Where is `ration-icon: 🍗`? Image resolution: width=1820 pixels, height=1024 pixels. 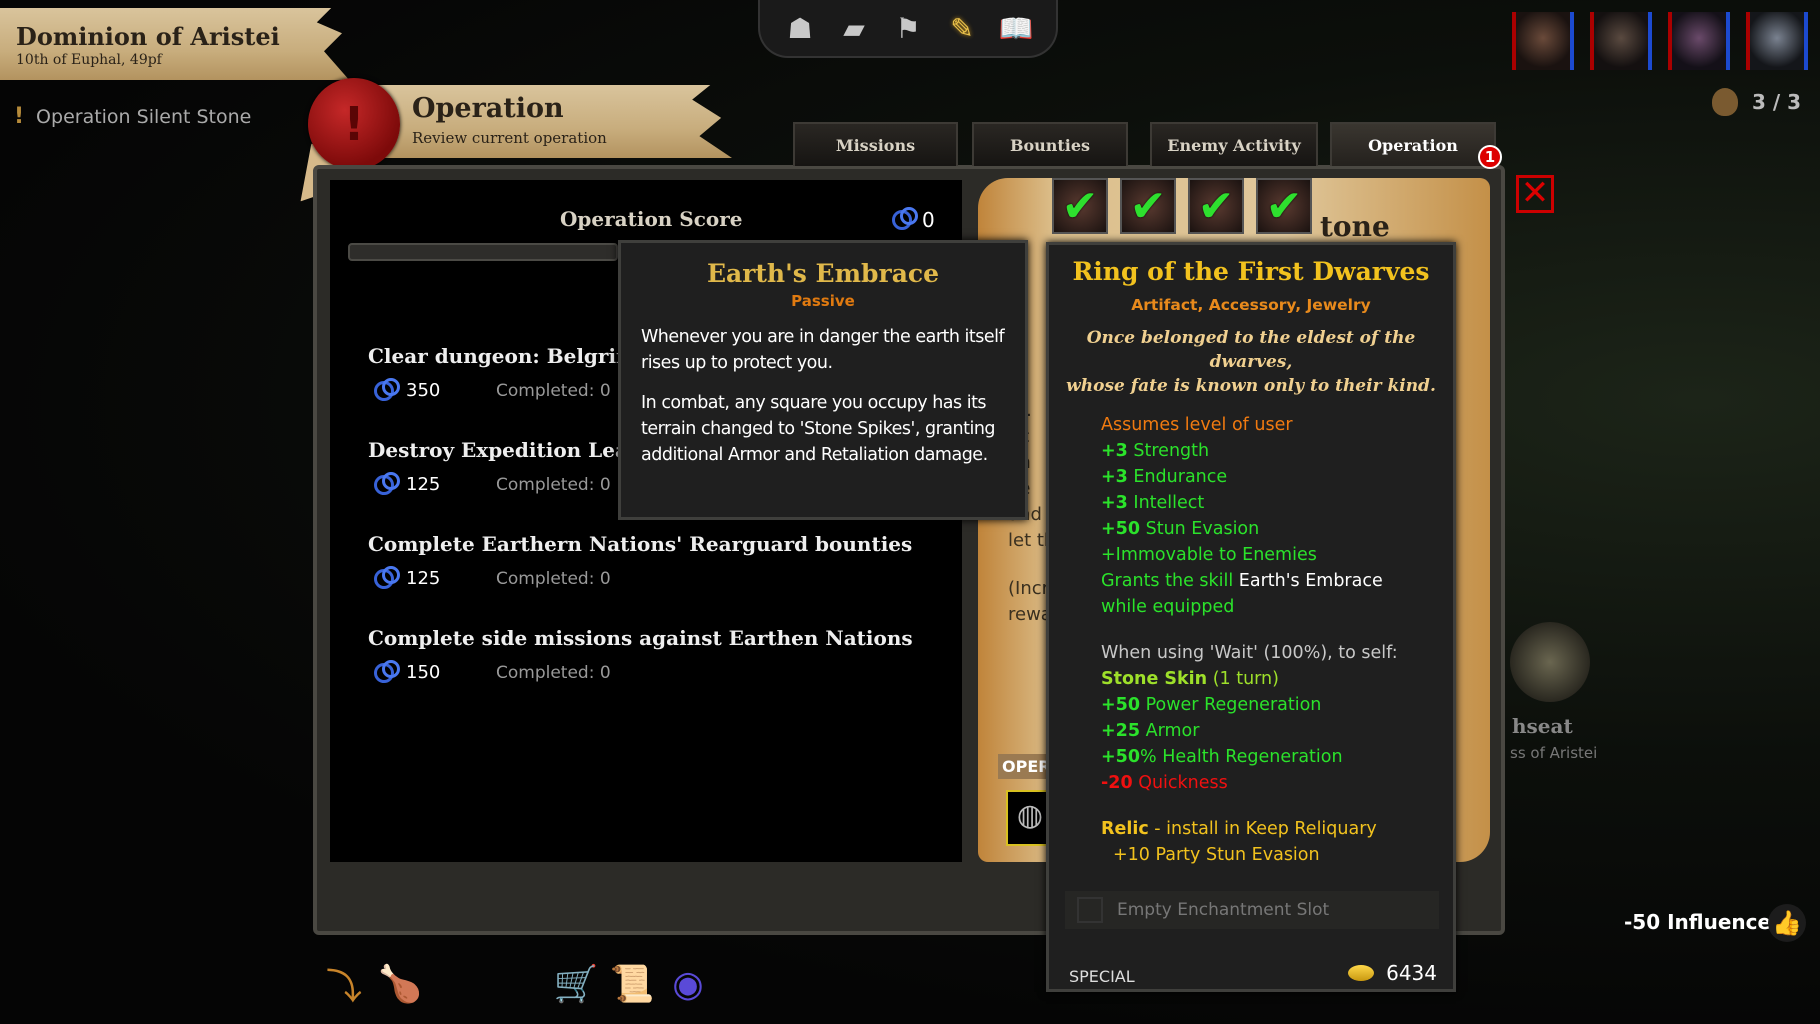 ration-icon: 🍗 is located at coordinates (400, 984).